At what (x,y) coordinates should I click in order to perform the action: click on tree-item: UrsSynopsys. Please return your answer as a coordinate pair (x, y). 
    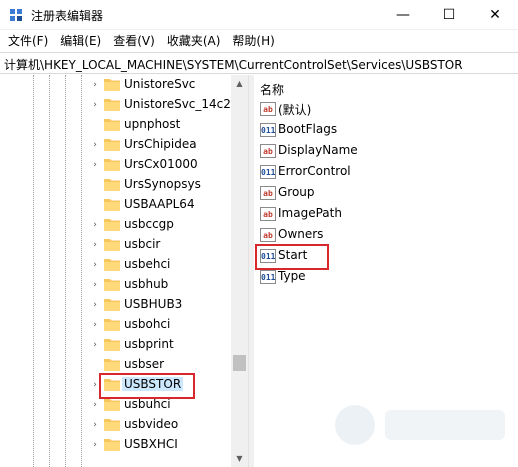
    Looking at the image, I should click on (115, 185).